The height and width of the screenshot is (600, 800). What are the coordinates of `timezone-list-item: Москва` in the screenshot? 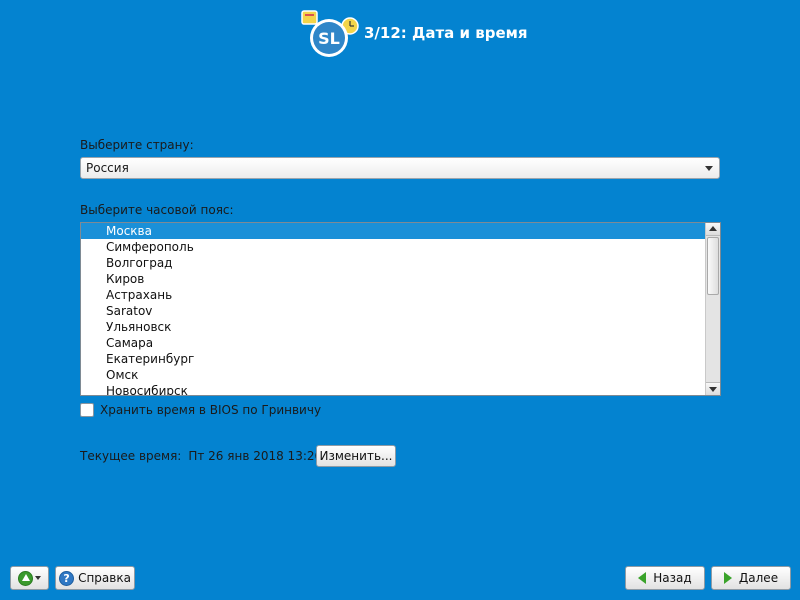 It's located at (393, 231).